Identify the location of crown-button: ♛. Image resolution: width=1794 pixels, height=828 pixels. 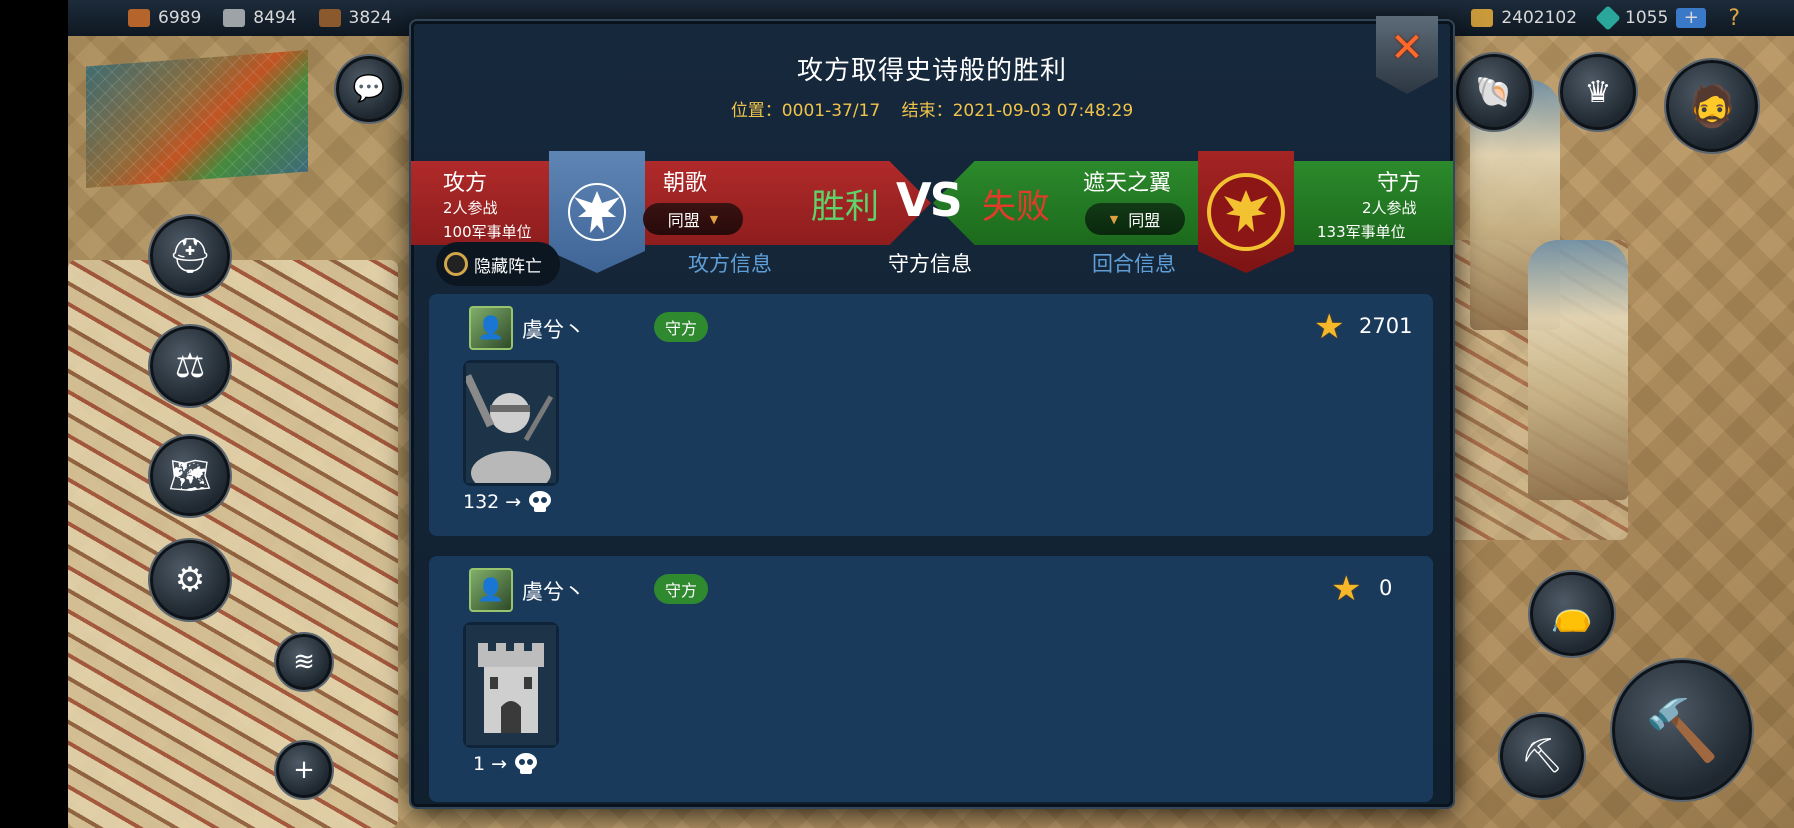
(1598, 92).